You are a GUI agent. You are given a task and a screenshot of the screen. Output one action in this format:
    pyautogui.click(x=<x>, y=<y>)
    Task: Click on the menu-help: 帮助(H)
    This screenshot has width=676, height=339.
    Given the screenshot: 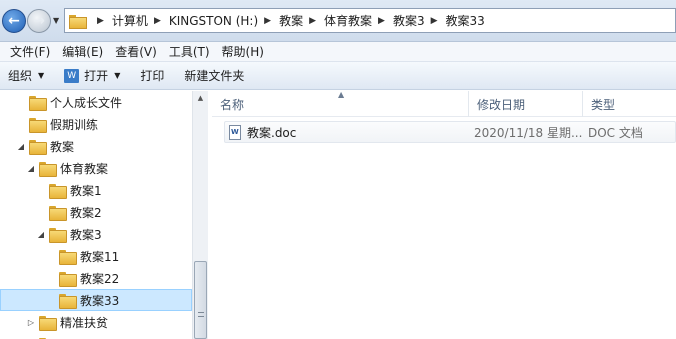 What is the action you would take?
    pyautogui.click(x=243, y=51)
    